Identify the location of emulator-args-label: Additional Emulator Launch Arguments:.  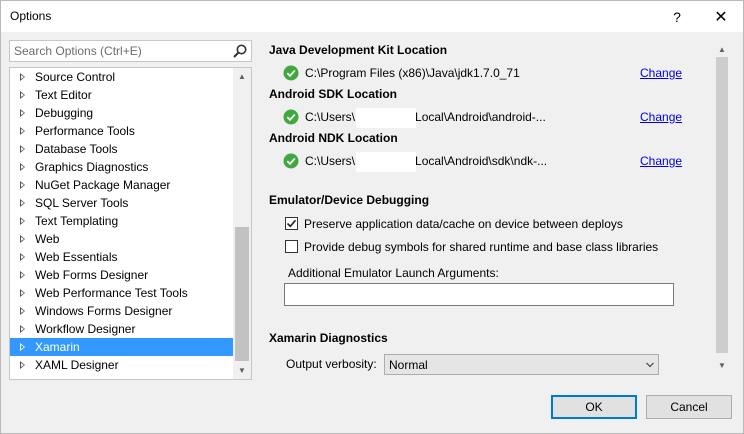
(393, 273).